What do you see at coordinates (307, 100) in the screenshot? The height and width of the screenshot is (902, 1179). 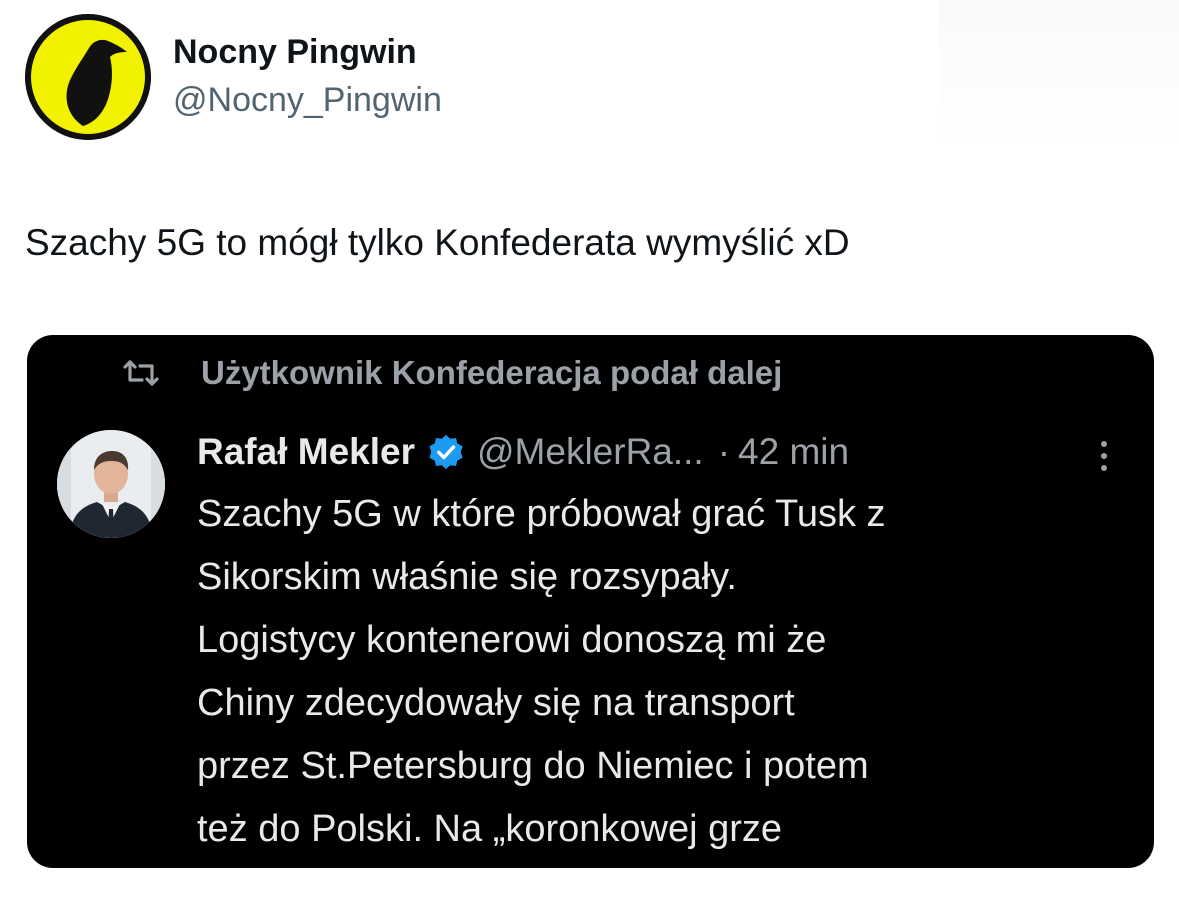 I see `author-handle: @Nocny_Pingwin` at bounding box center [307, 100].